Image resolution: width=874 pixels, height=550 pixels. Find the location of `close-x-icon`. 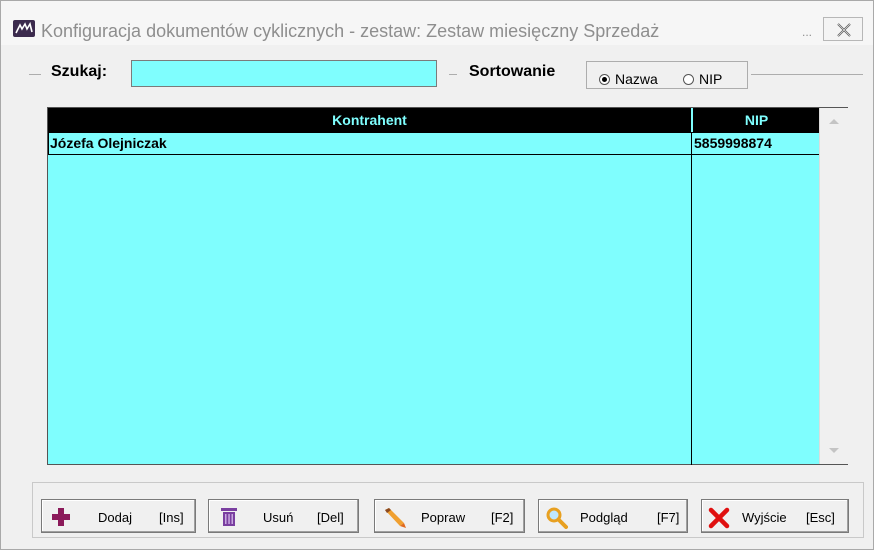

close-x-icon is located at coordinates (719, 519).